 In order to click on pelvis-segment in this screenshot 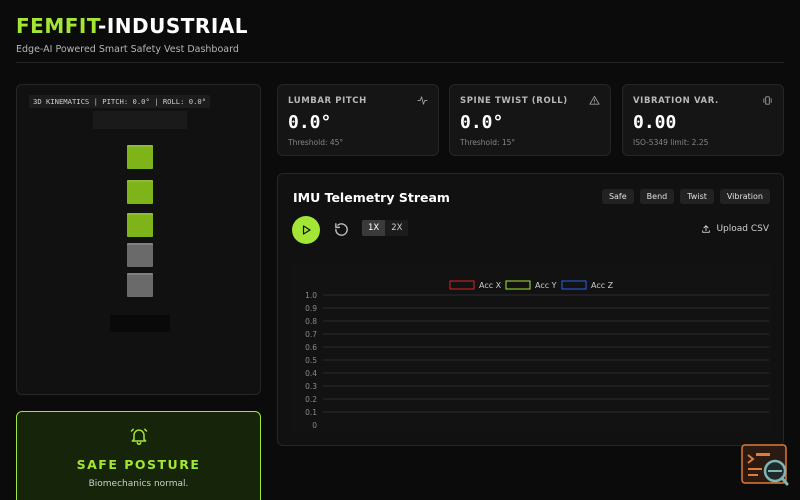, I will do `click(140, 323)`.